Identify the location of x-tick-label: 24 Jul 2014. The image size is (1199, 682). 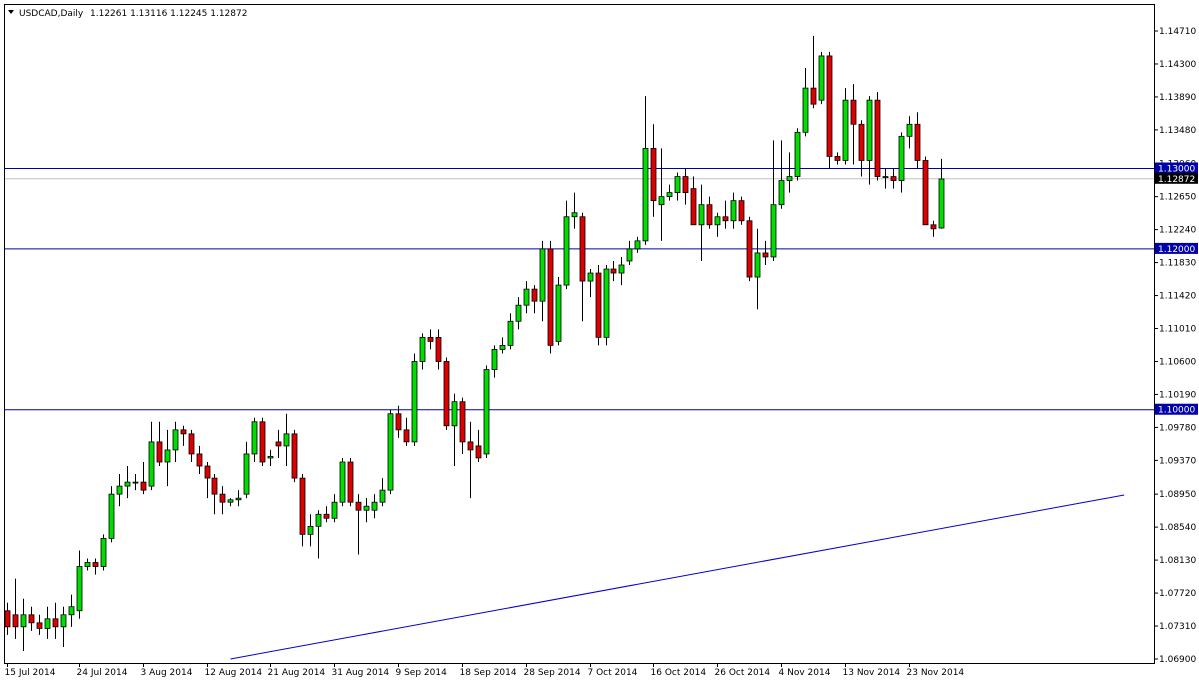
(102, 673).